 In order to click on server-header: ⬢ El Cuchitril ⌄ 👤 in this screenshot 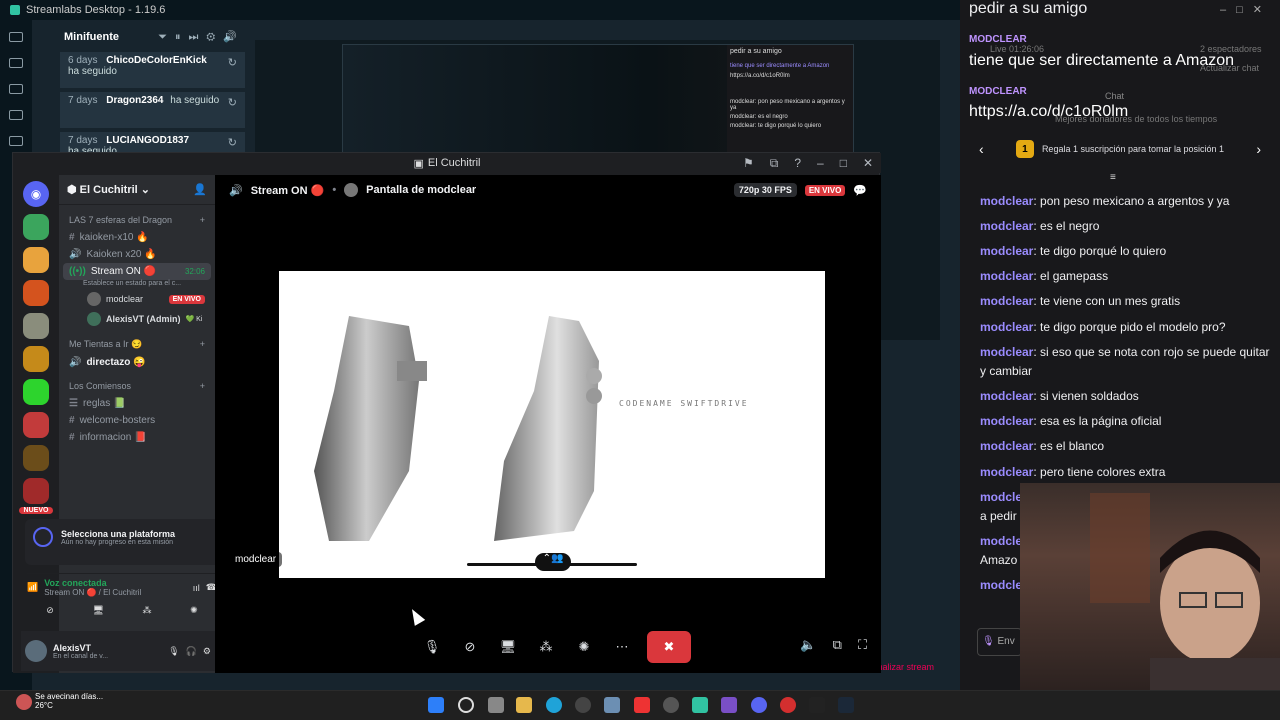, I will do `click(137, 190)`.